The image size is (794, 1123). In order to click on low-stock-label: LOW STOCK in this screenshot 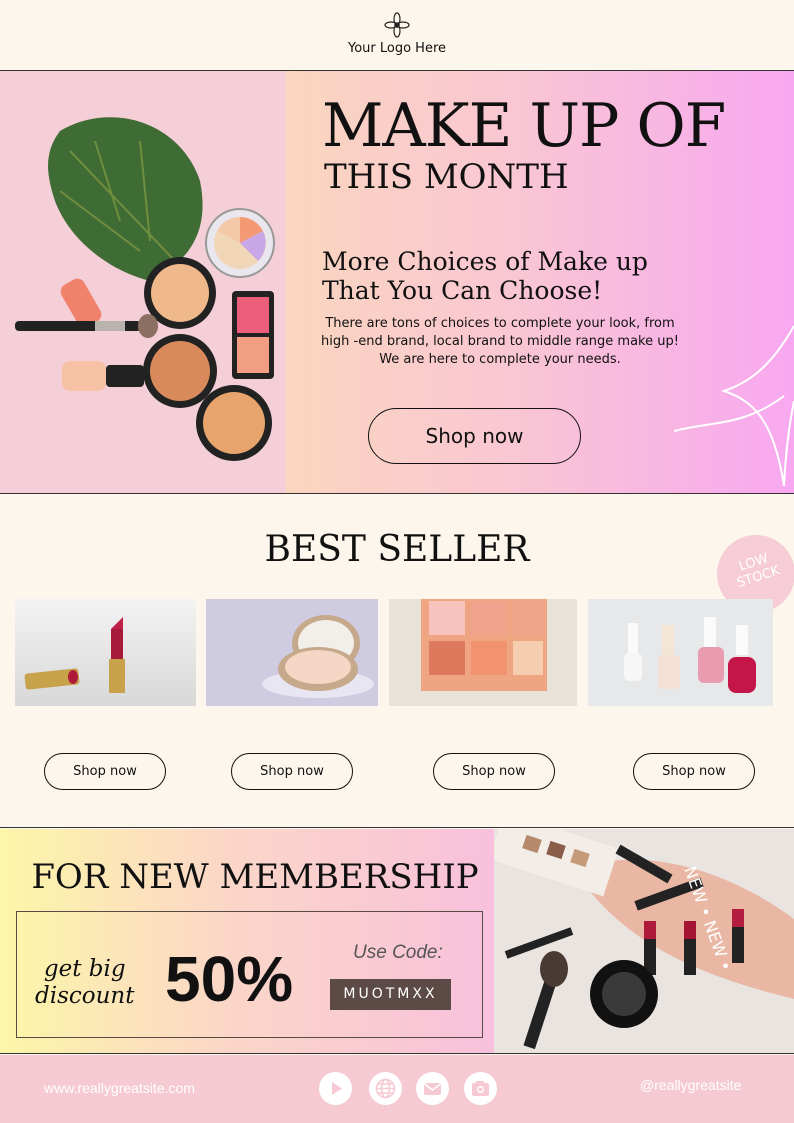, I will do `click(758, 571)`.